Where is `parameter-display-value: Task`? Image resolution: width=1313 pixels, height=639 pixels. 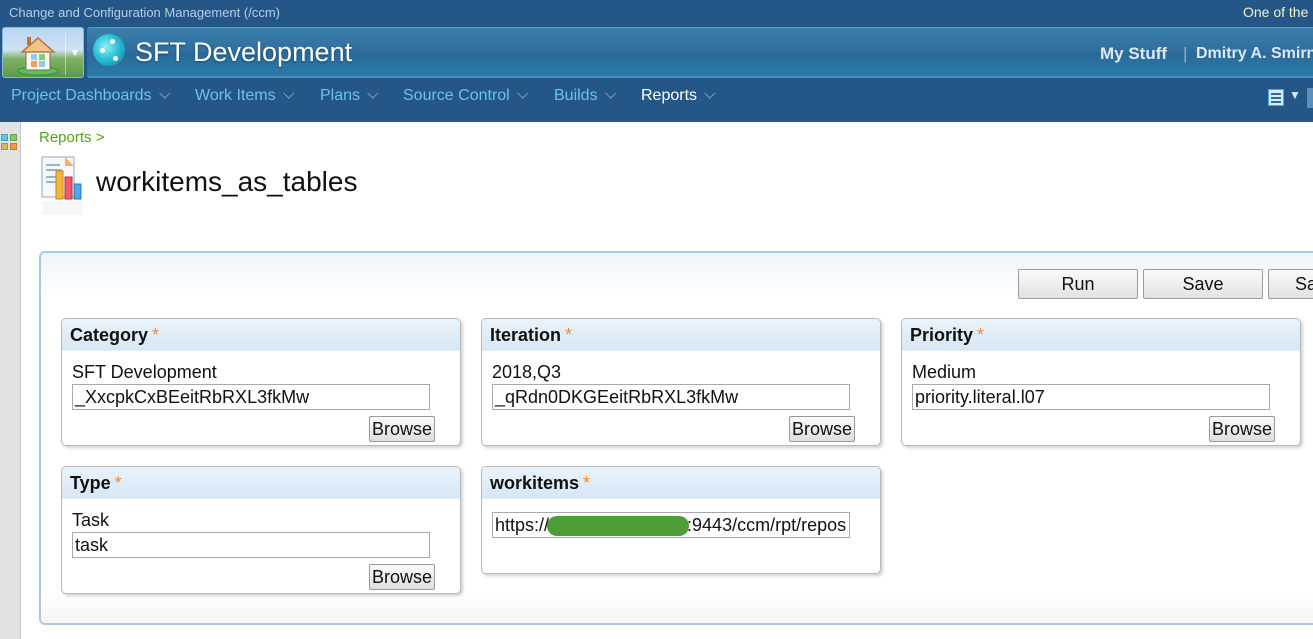 parameter-display-value: Task is located at coordinates (91, 520).